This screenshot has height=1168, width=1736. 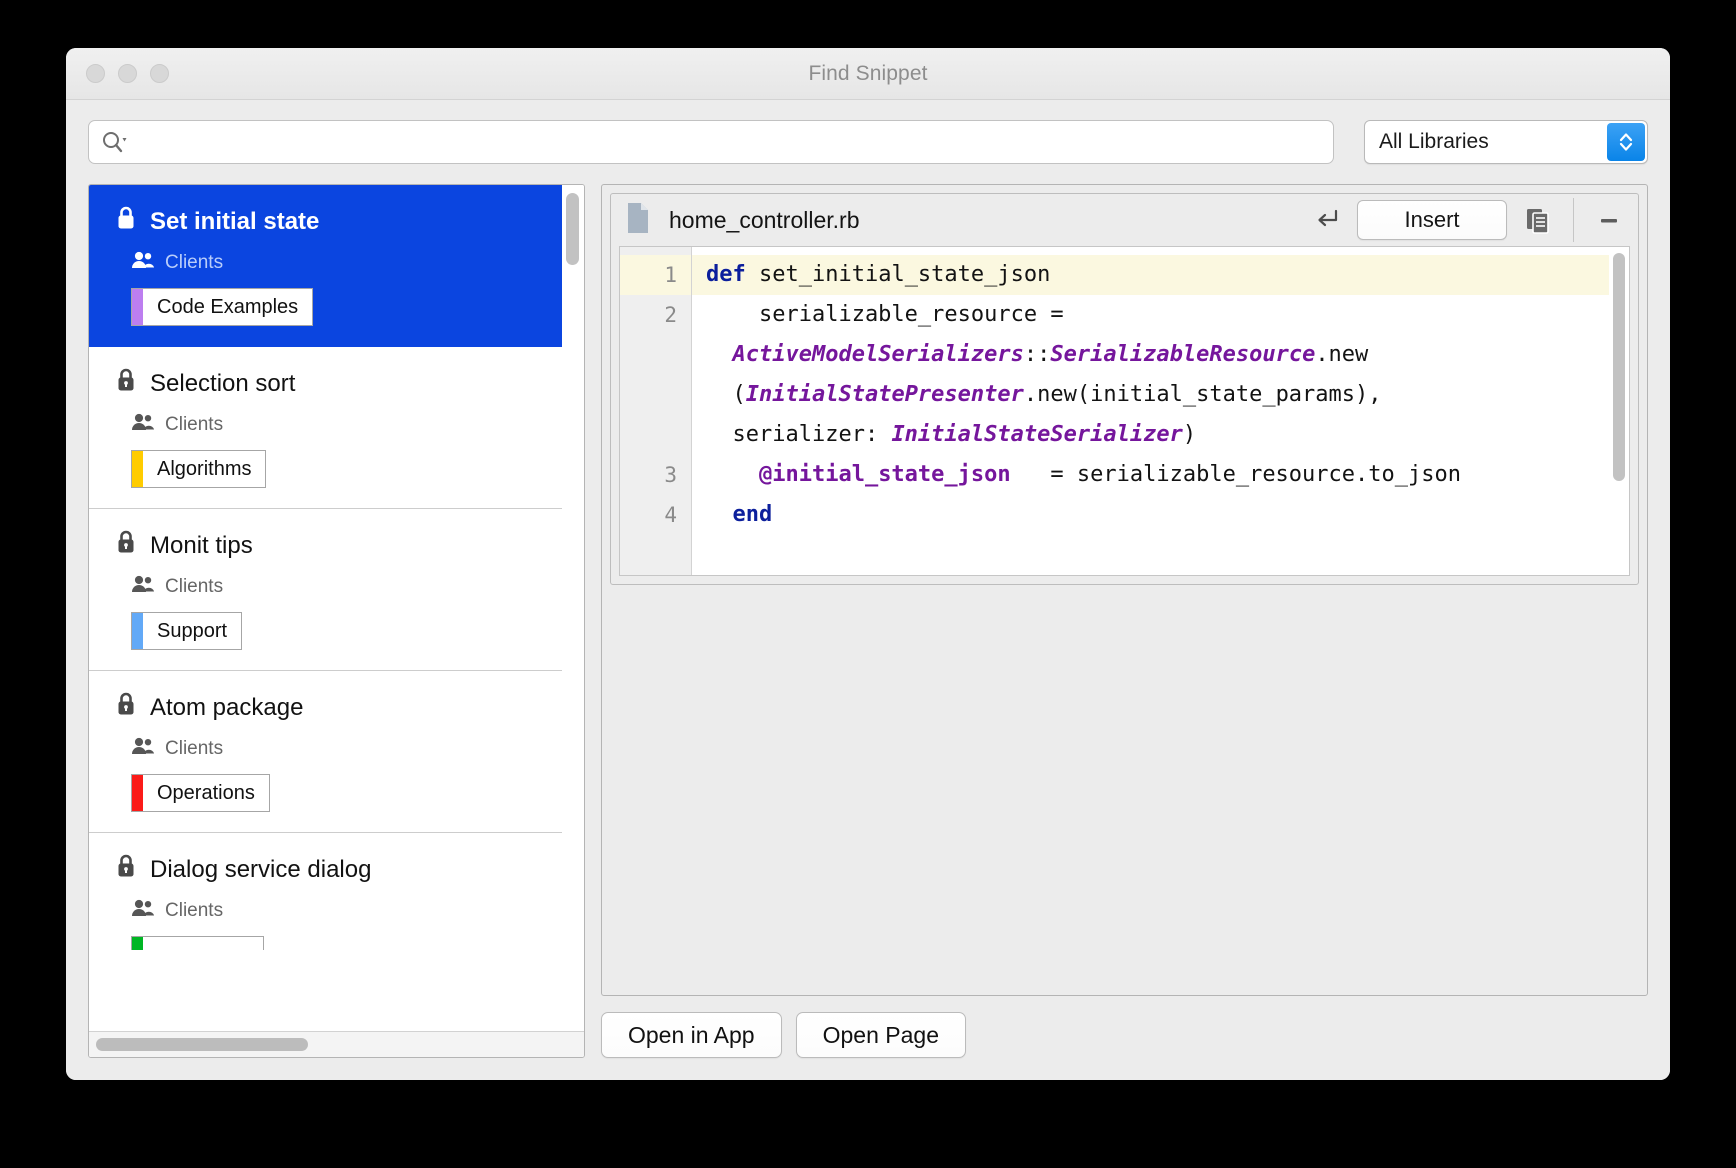 I want to click on snippet-list-item: Monit tips Clients Support, so click(x=325, y=590).